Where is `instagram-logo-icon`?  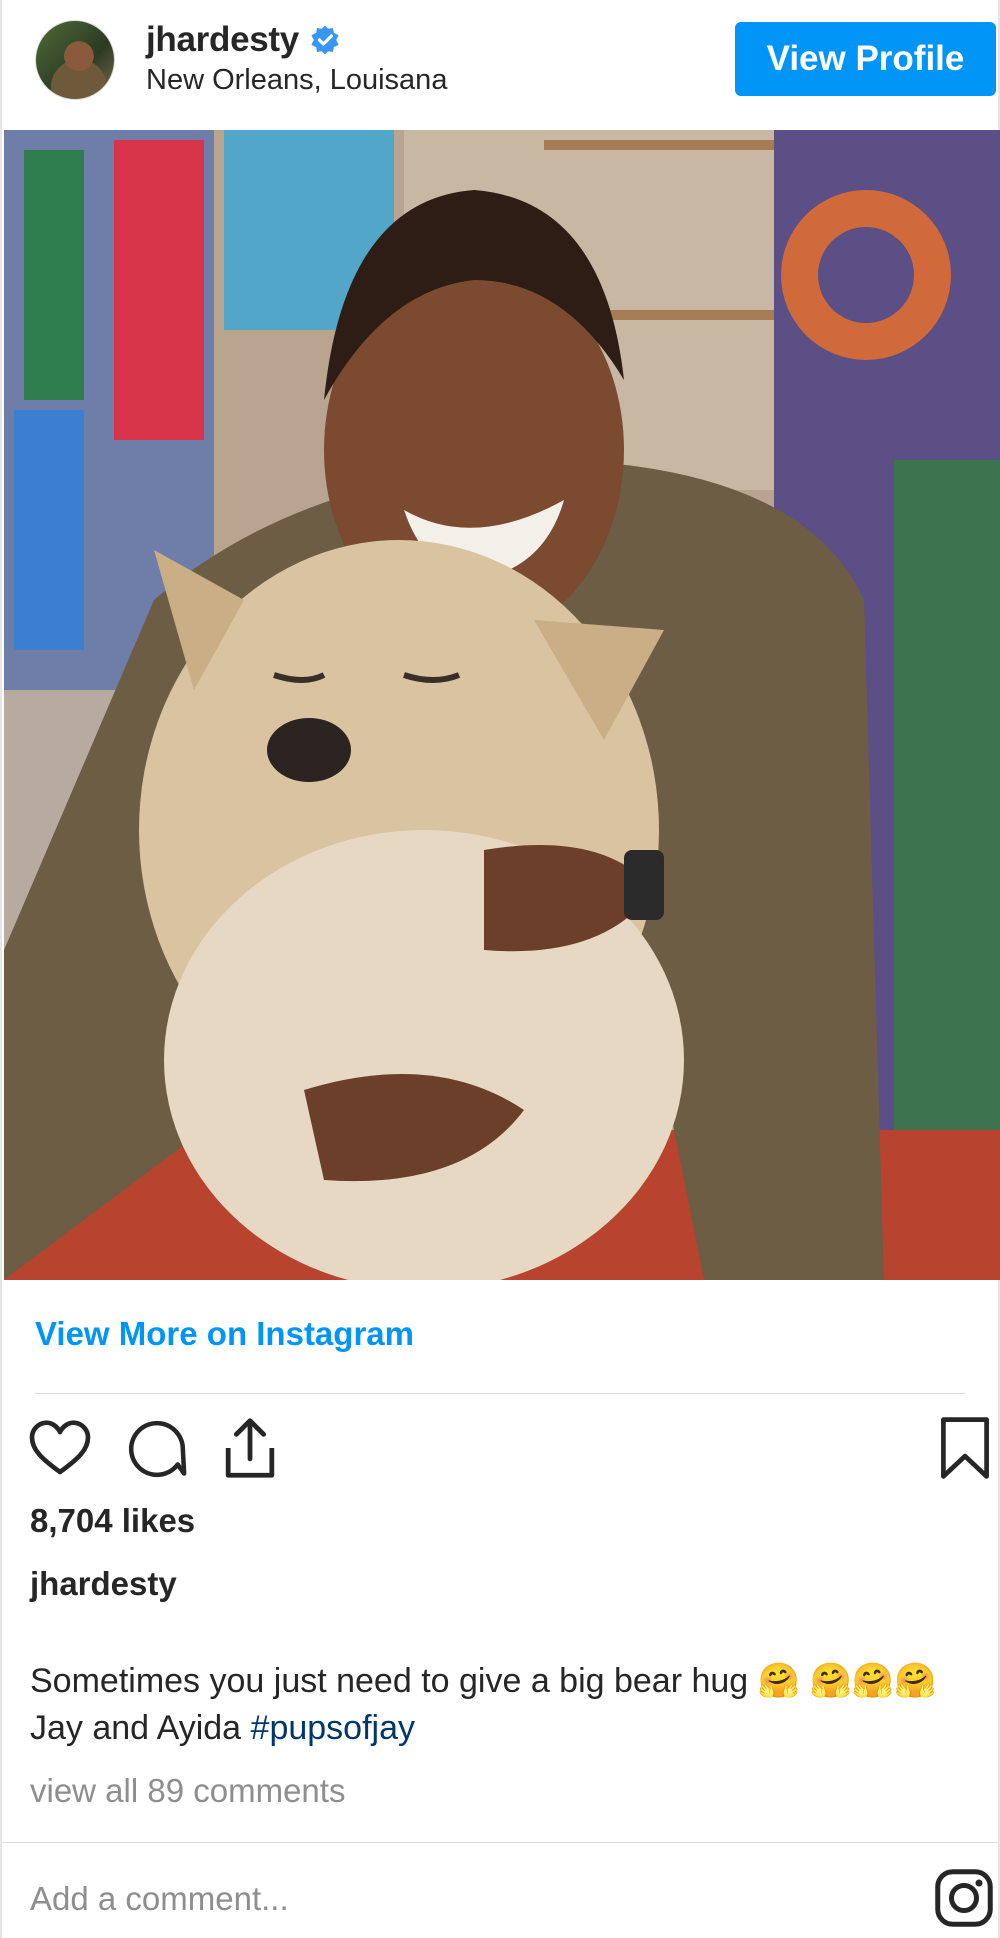 instagram-logo-icon is located at coordinates (964, 1898).